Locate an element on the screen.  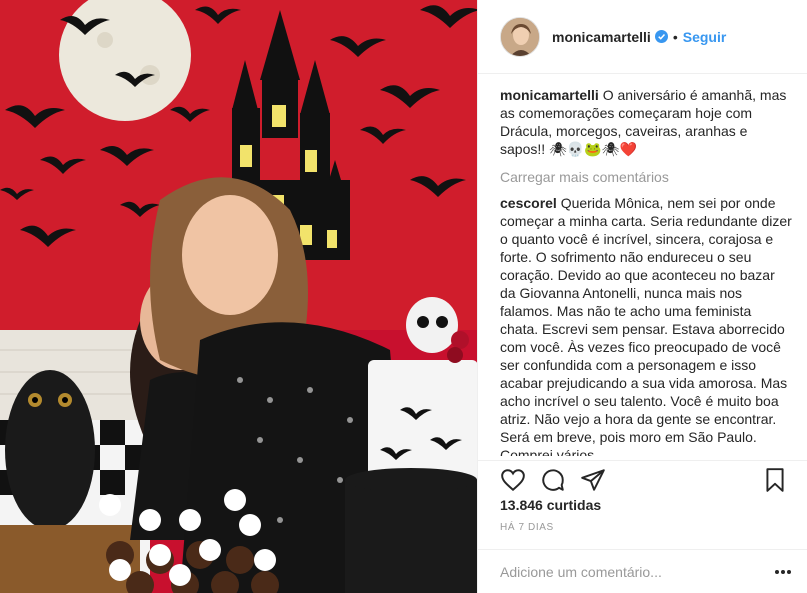
bookmark-icon is located at coordinates (775, 480).